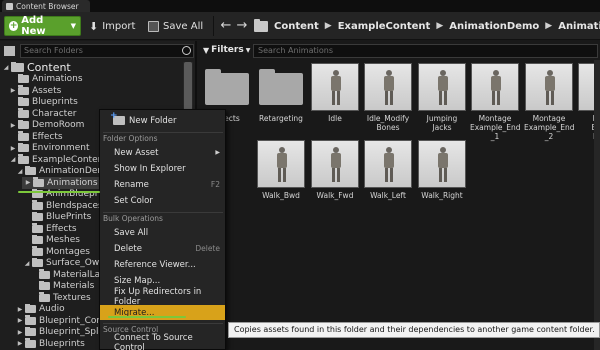 The image size is (600, 350). Describe the element at coordinates (74, 286) in the screenshot. I see `folder-tree-label: Materials` at that location.